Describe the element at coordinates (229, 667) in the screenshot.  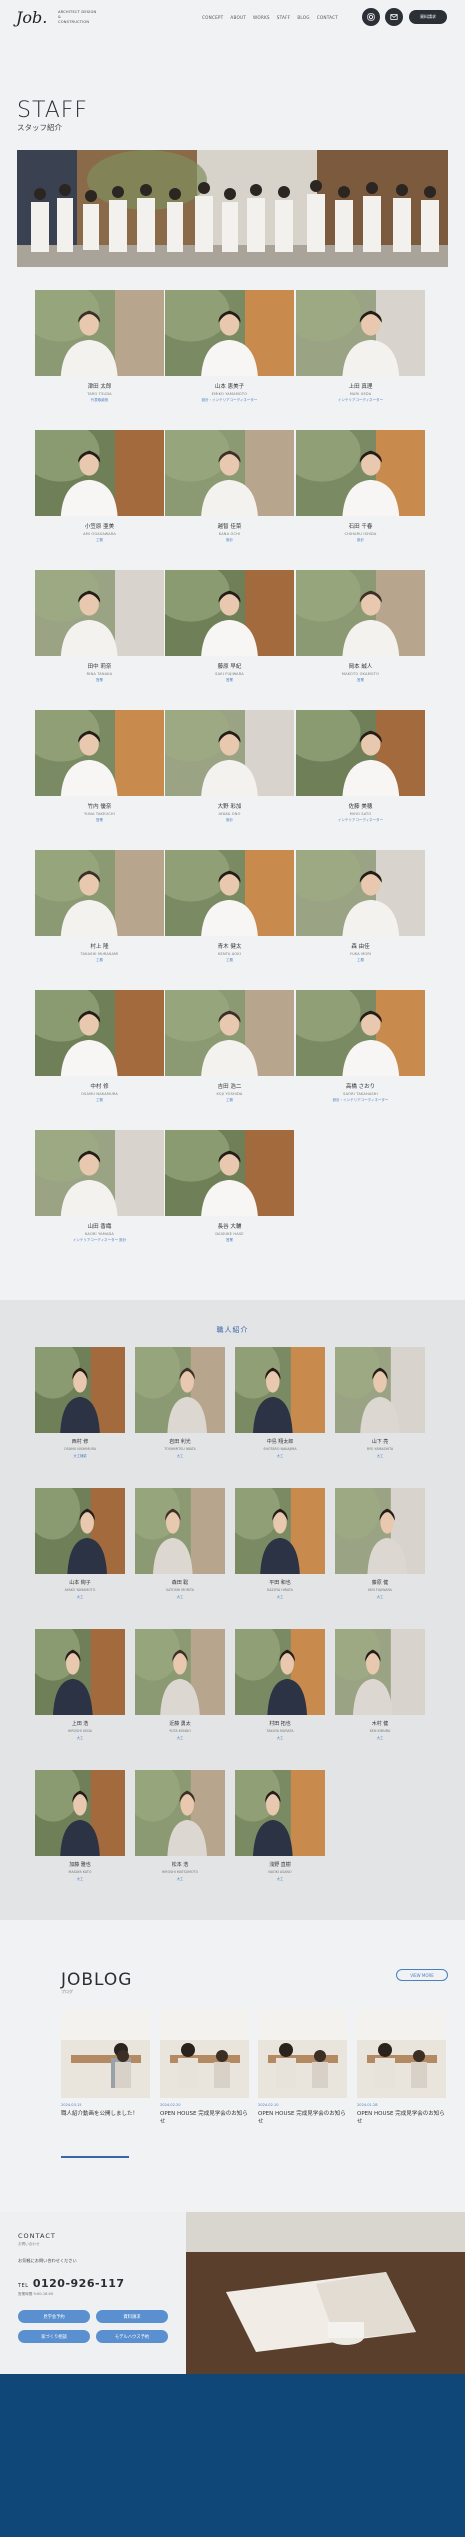
I see `staff-name: 藤原 早紀` at that location.